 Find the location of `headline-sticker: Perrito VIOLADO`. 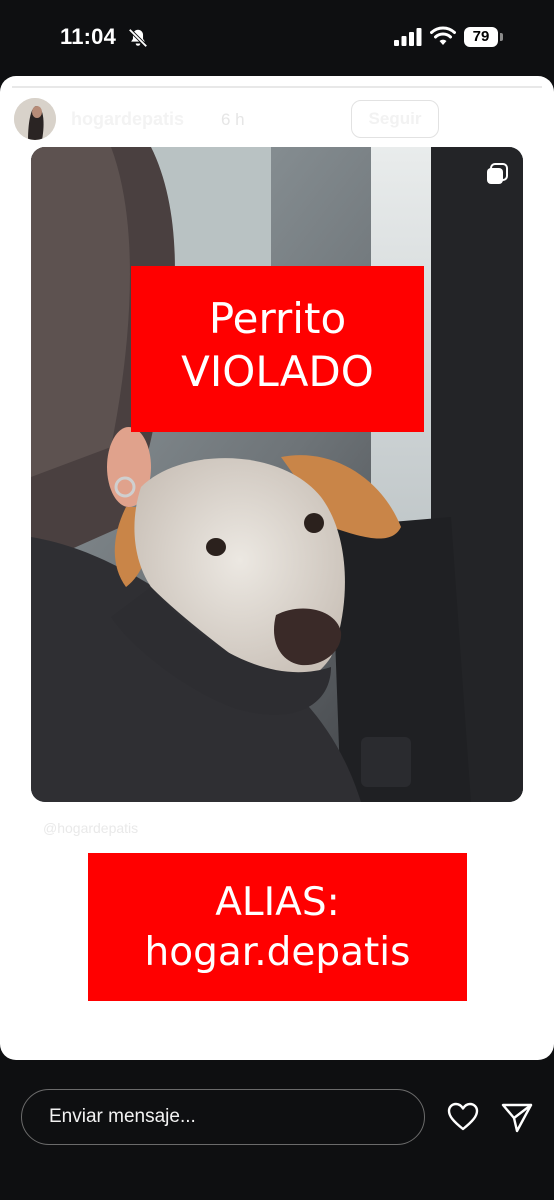

headline-sticker: Perrito VIOLADO is located at coordinates (277, 349).